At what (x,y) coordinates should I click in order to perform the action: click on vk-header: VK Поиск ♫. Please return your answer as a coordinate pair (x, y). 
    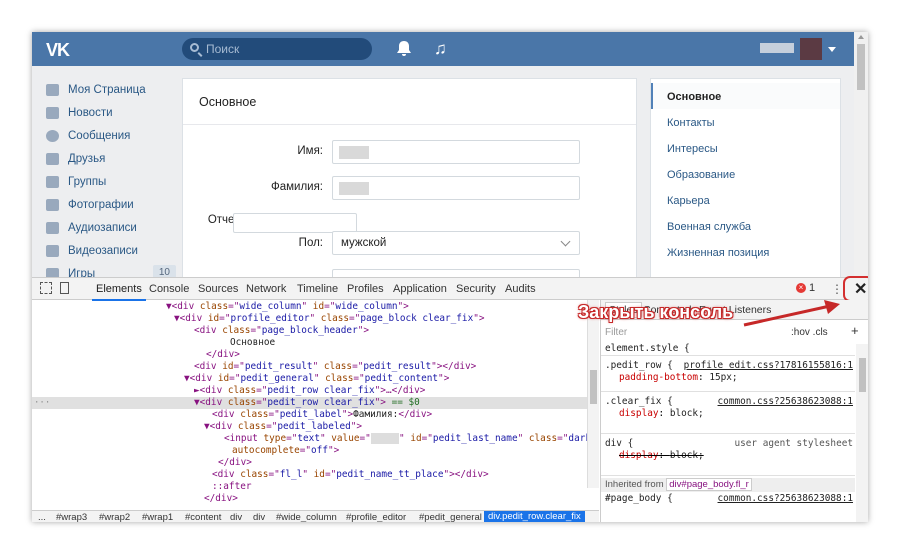
    Looking at the image, I should click on (443, 49).